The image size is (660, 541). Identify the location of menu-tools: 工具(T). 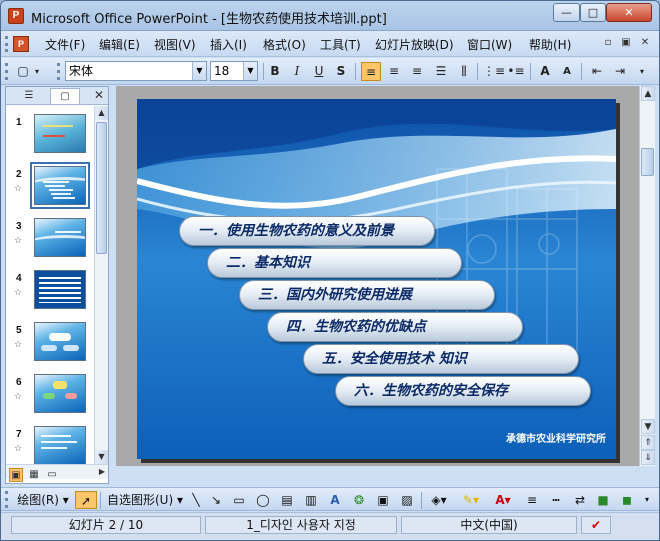
(340, 44).